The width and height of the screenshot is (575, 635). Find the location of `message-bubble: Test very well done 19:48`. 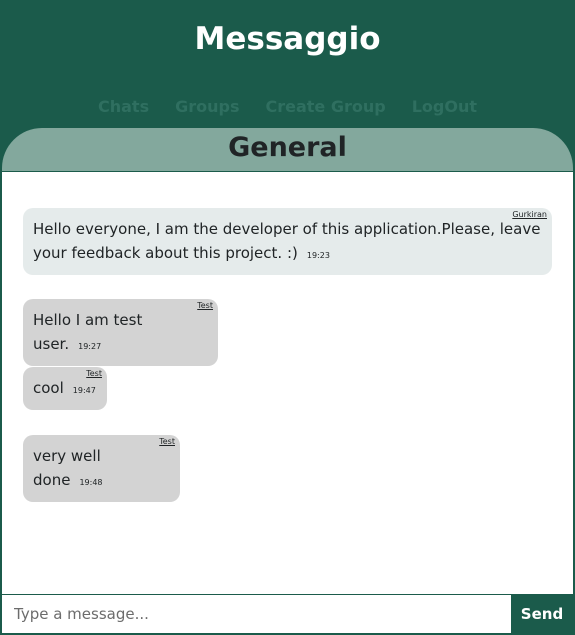

message-bubble: Test very well done 19:48 is located at coordinates (101, 468).